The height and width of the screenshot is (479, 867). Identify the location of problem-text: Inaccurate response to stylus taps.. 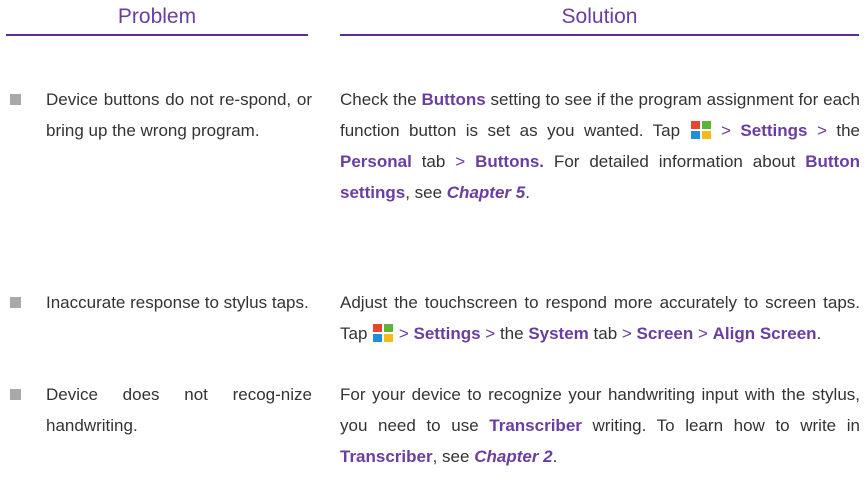
(177, 302).